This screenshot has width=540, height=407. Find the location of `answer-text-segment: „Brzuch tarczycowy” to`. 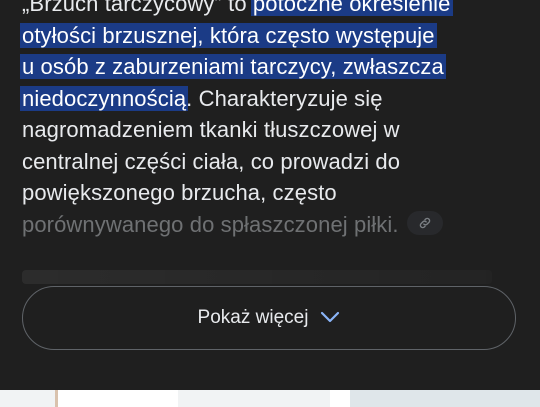

answer-text-segment: „Brzuch tarczycowy” to is located at coordinates (137, 8).